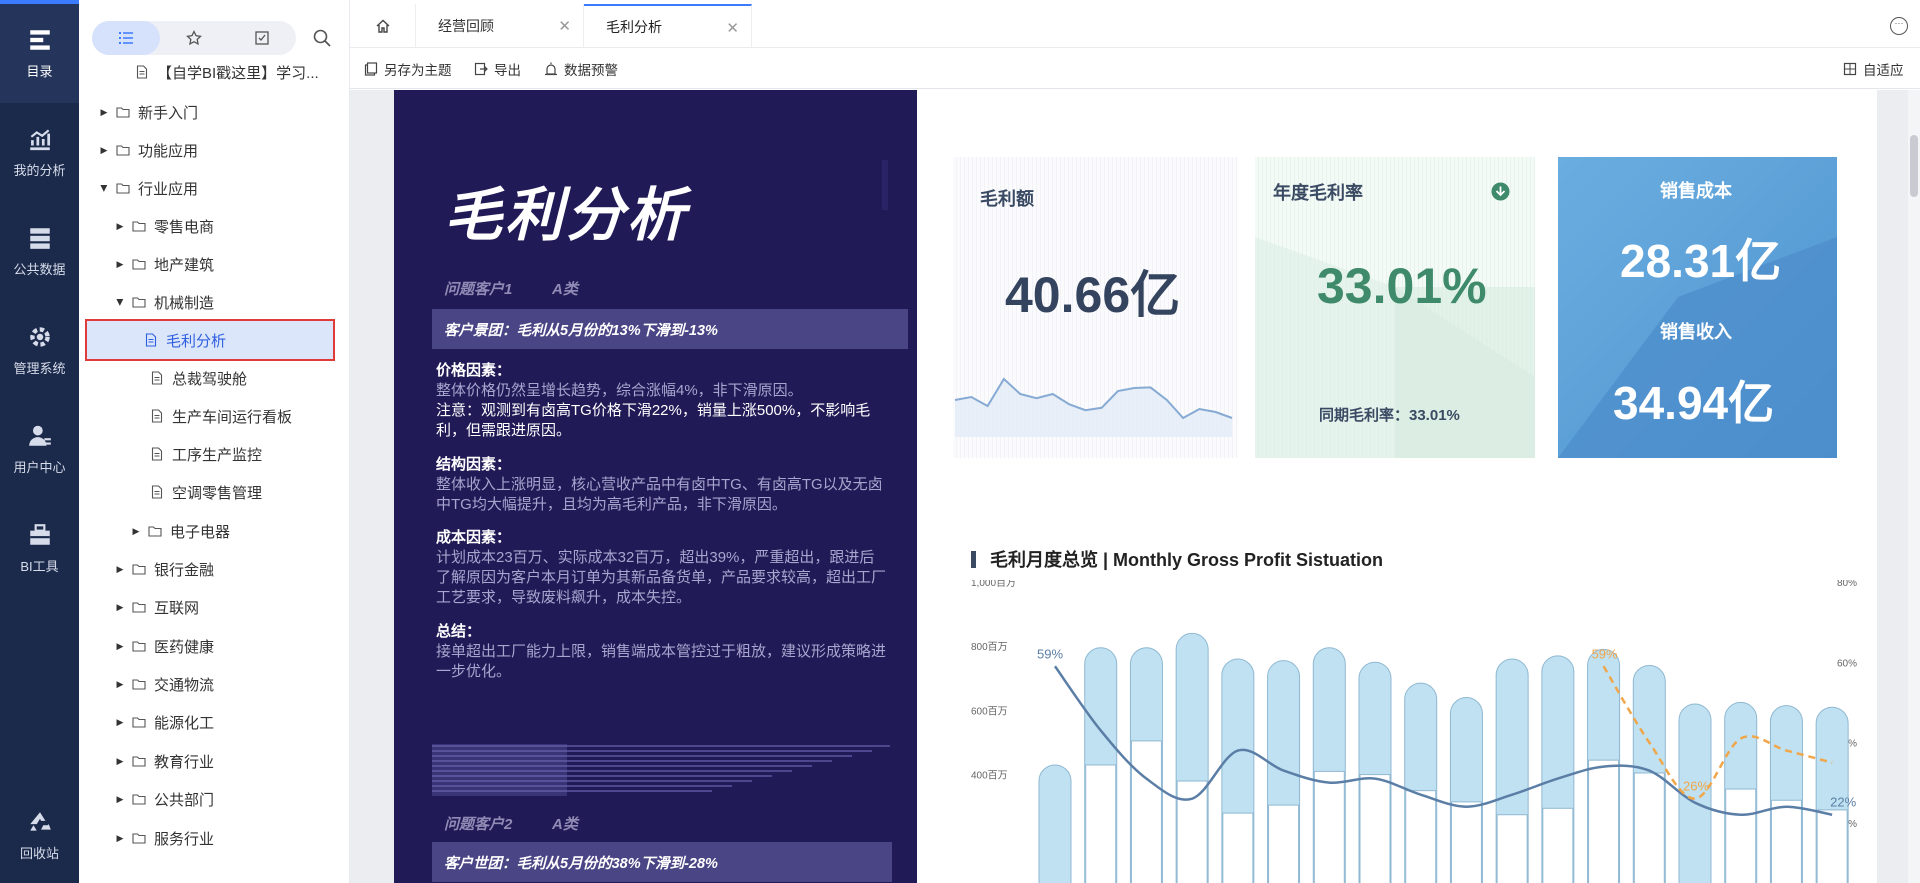  Describe the element at coordinates (214, 112) in the screenshot. I see `tree-folder-item: ▶ 新手入门` at that location.